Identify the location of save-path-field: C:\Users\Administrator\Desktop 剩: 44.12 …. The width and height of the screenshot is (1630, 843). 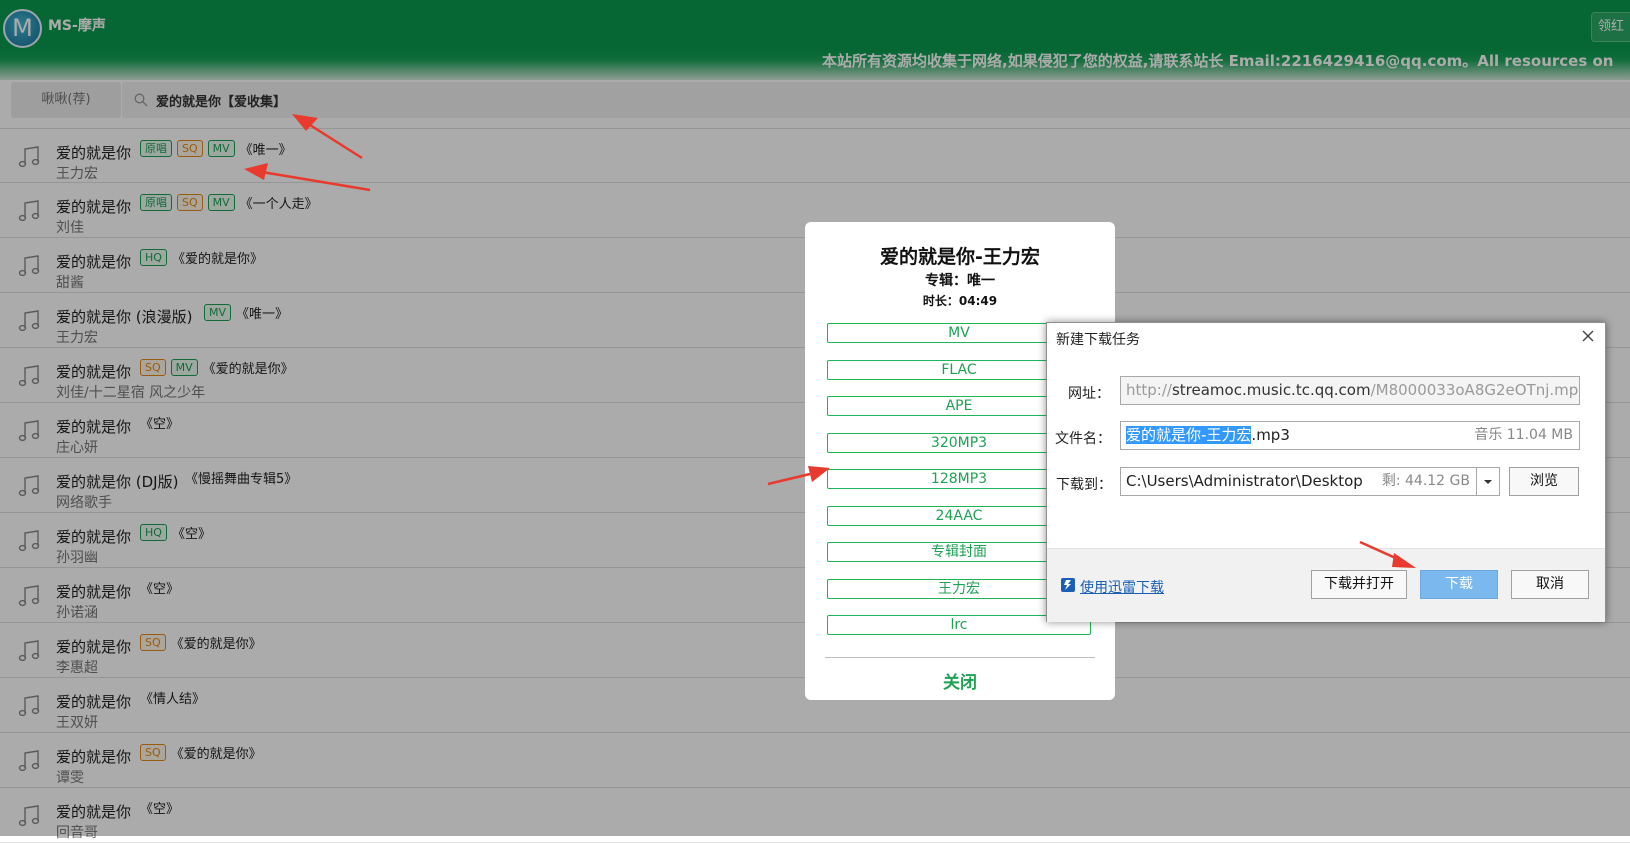
(1298, 481).